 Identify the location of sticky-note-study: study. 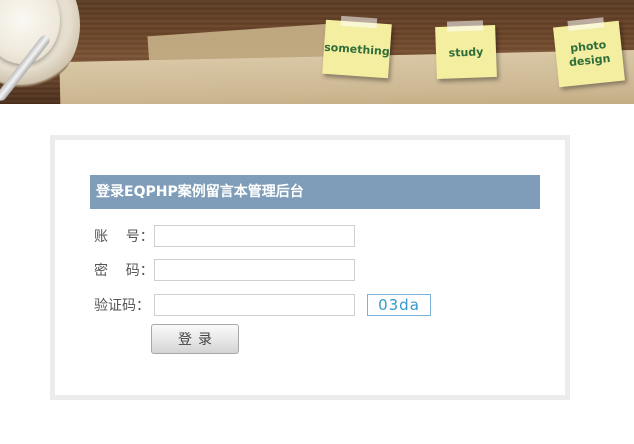
(466, 50).